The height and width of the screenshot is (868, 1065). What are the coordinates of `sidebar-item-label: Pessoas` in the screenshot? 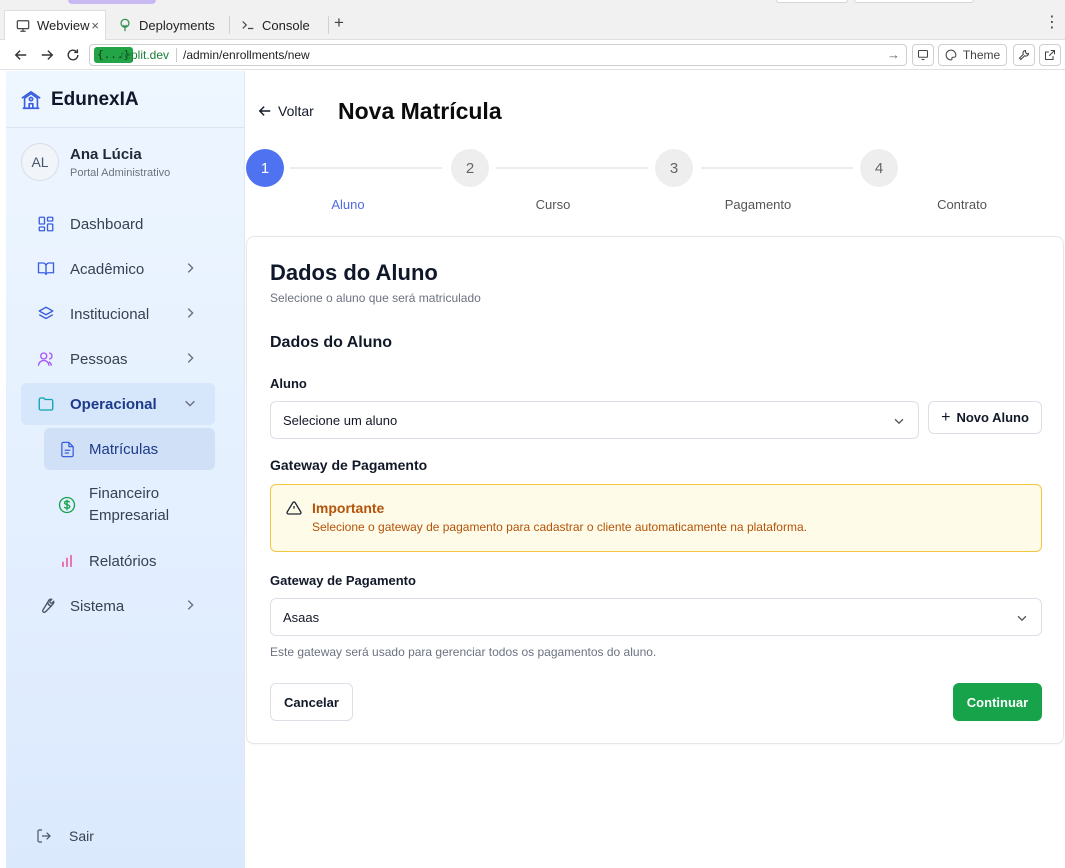 It's located at (99, 359).